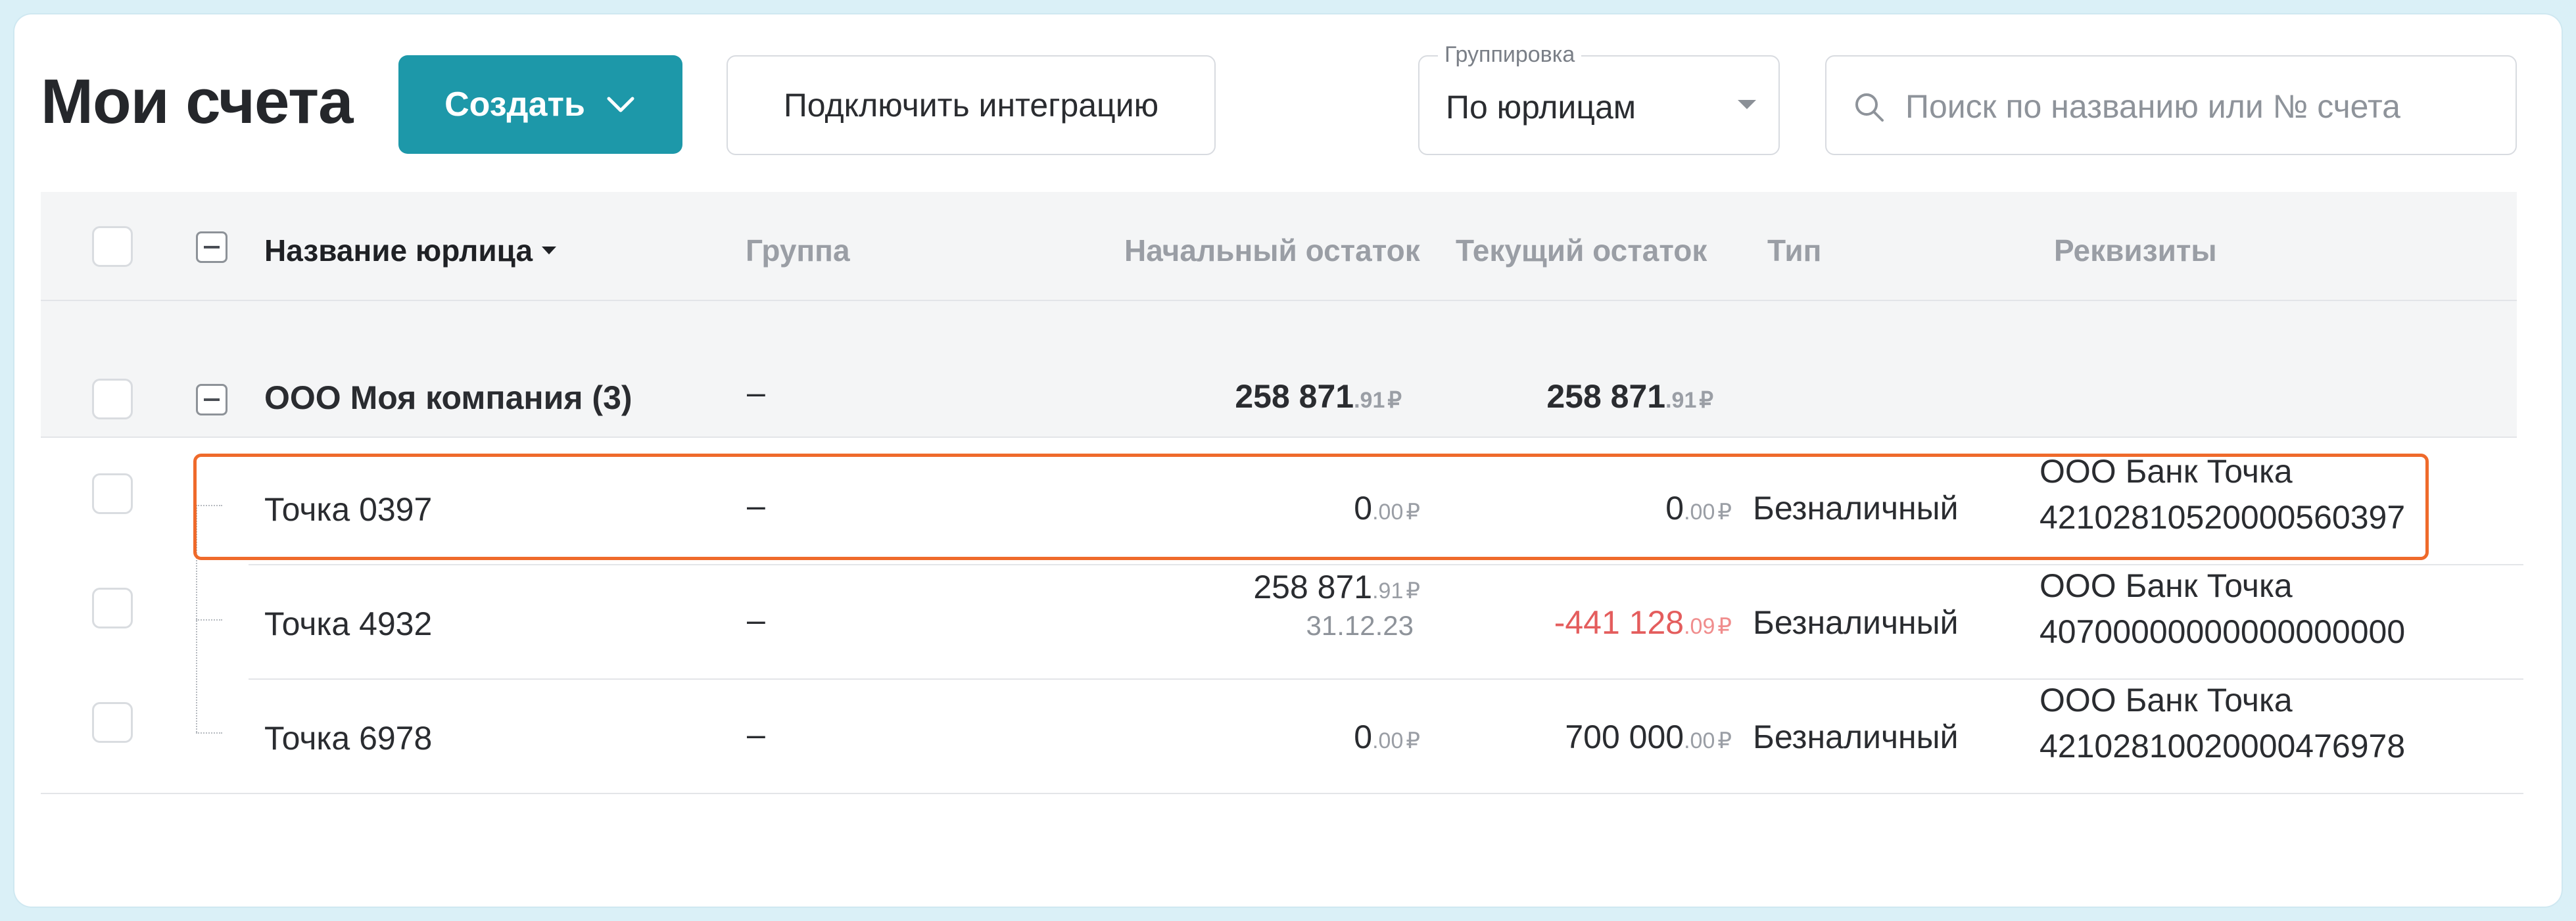  What do you see at coordinates (2222, 517) in the screenshot?
I see `account-number: 42102810520000560397` at bounding box center [2222, 517].